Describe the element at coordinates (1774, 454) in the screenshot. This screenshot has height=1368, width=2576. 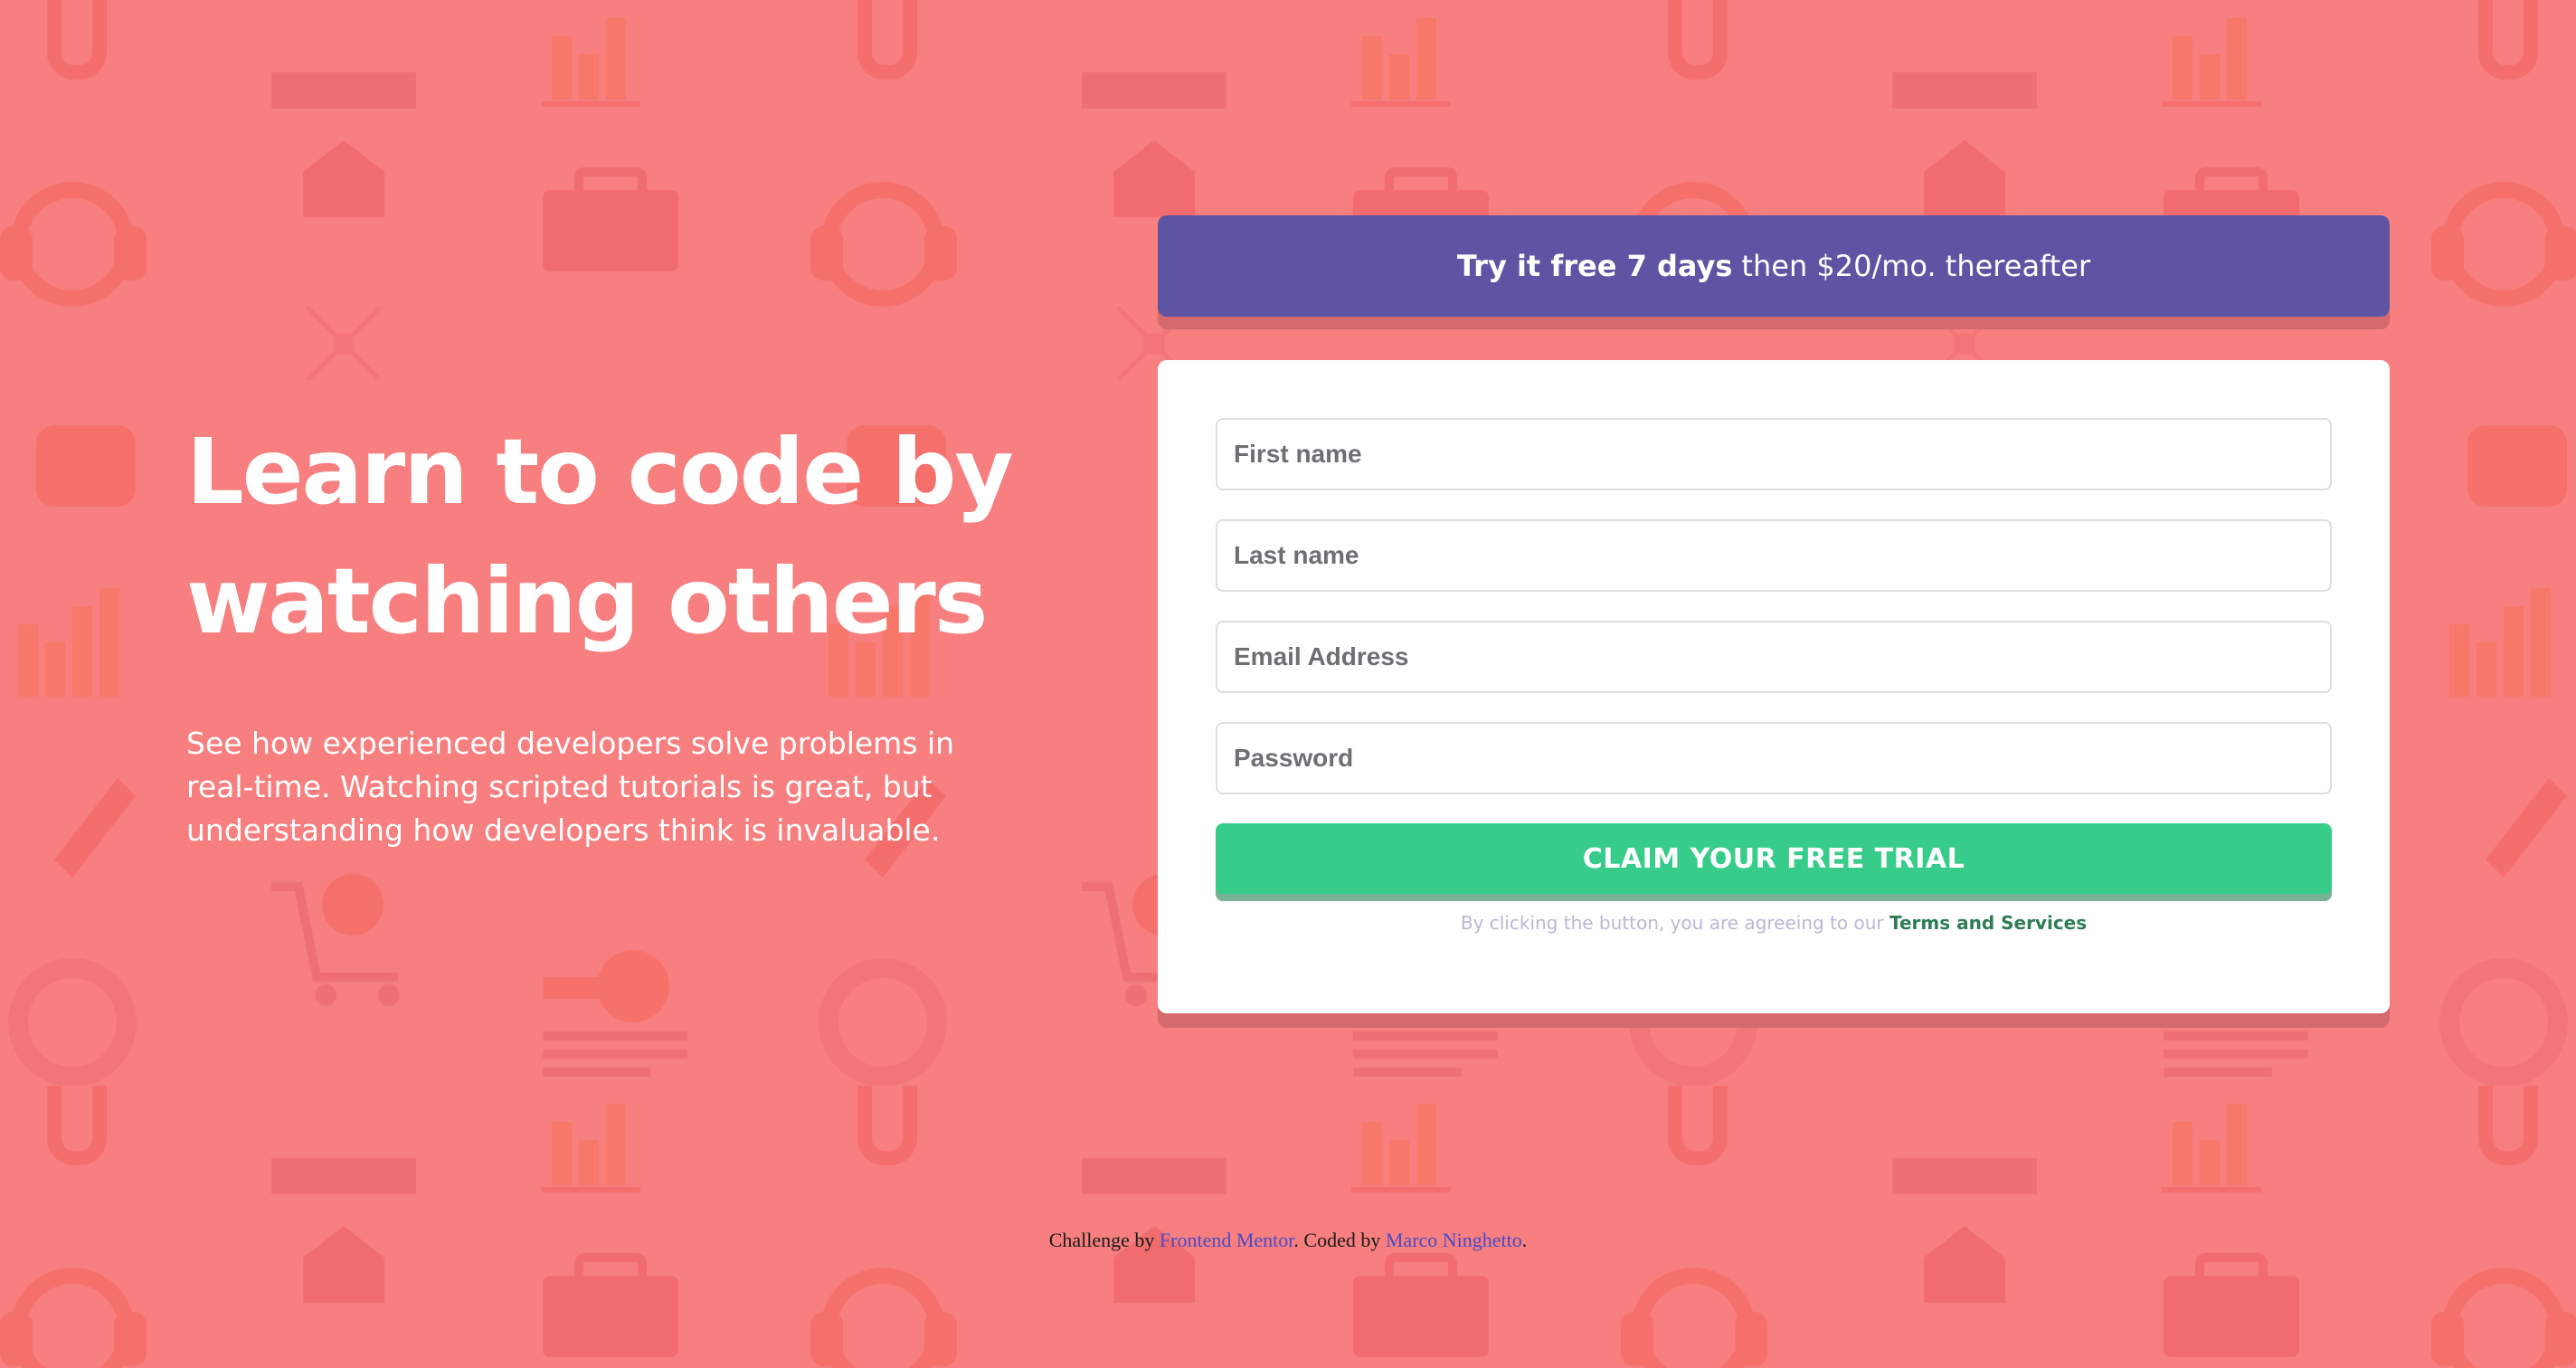
I see `first-name-input` at that location.